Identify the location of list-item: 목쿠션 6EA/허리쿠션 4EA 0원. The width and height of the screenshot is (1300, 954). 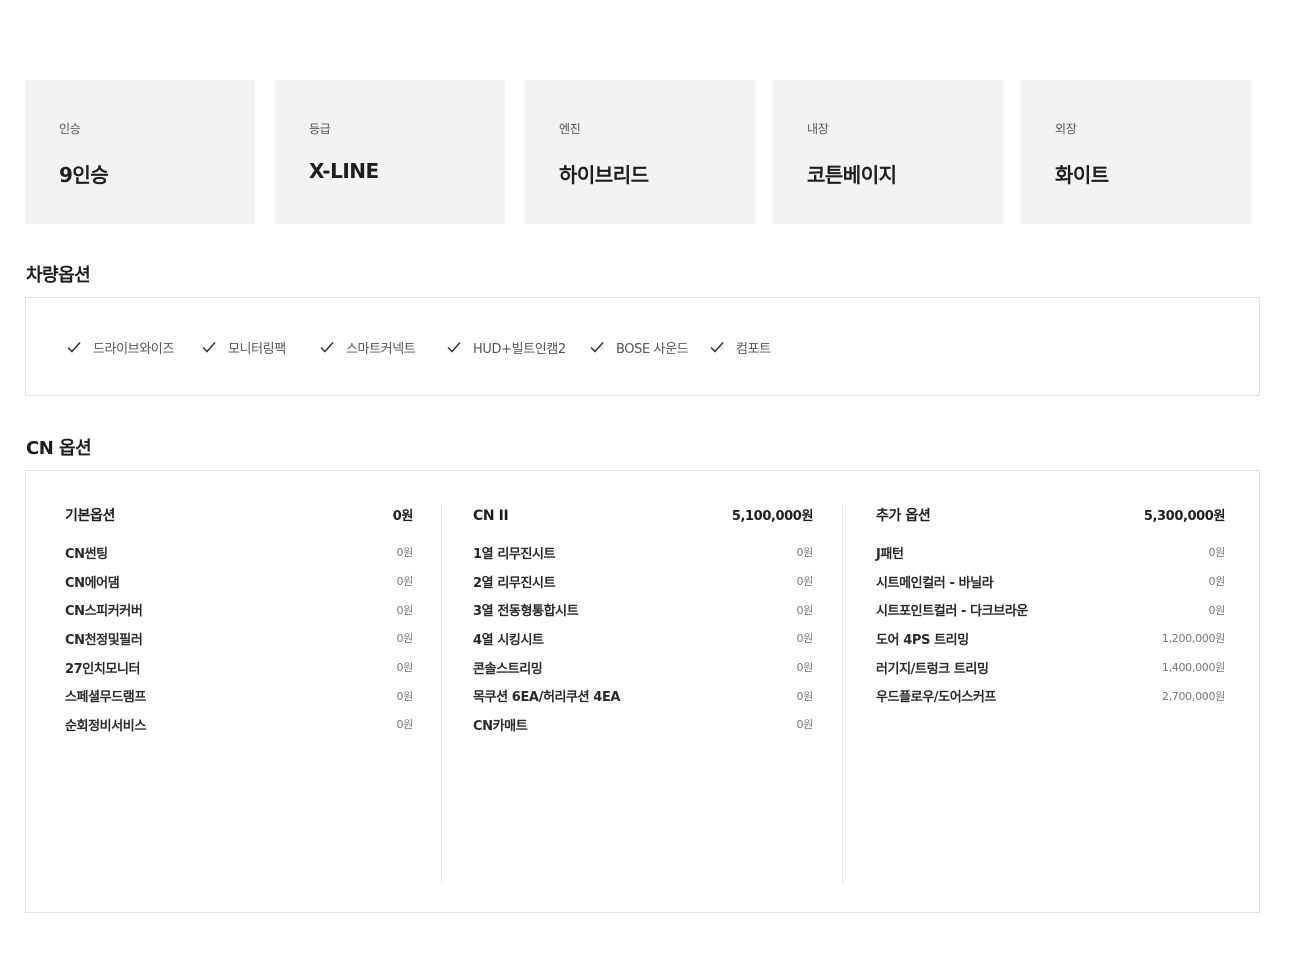
(643, 695).